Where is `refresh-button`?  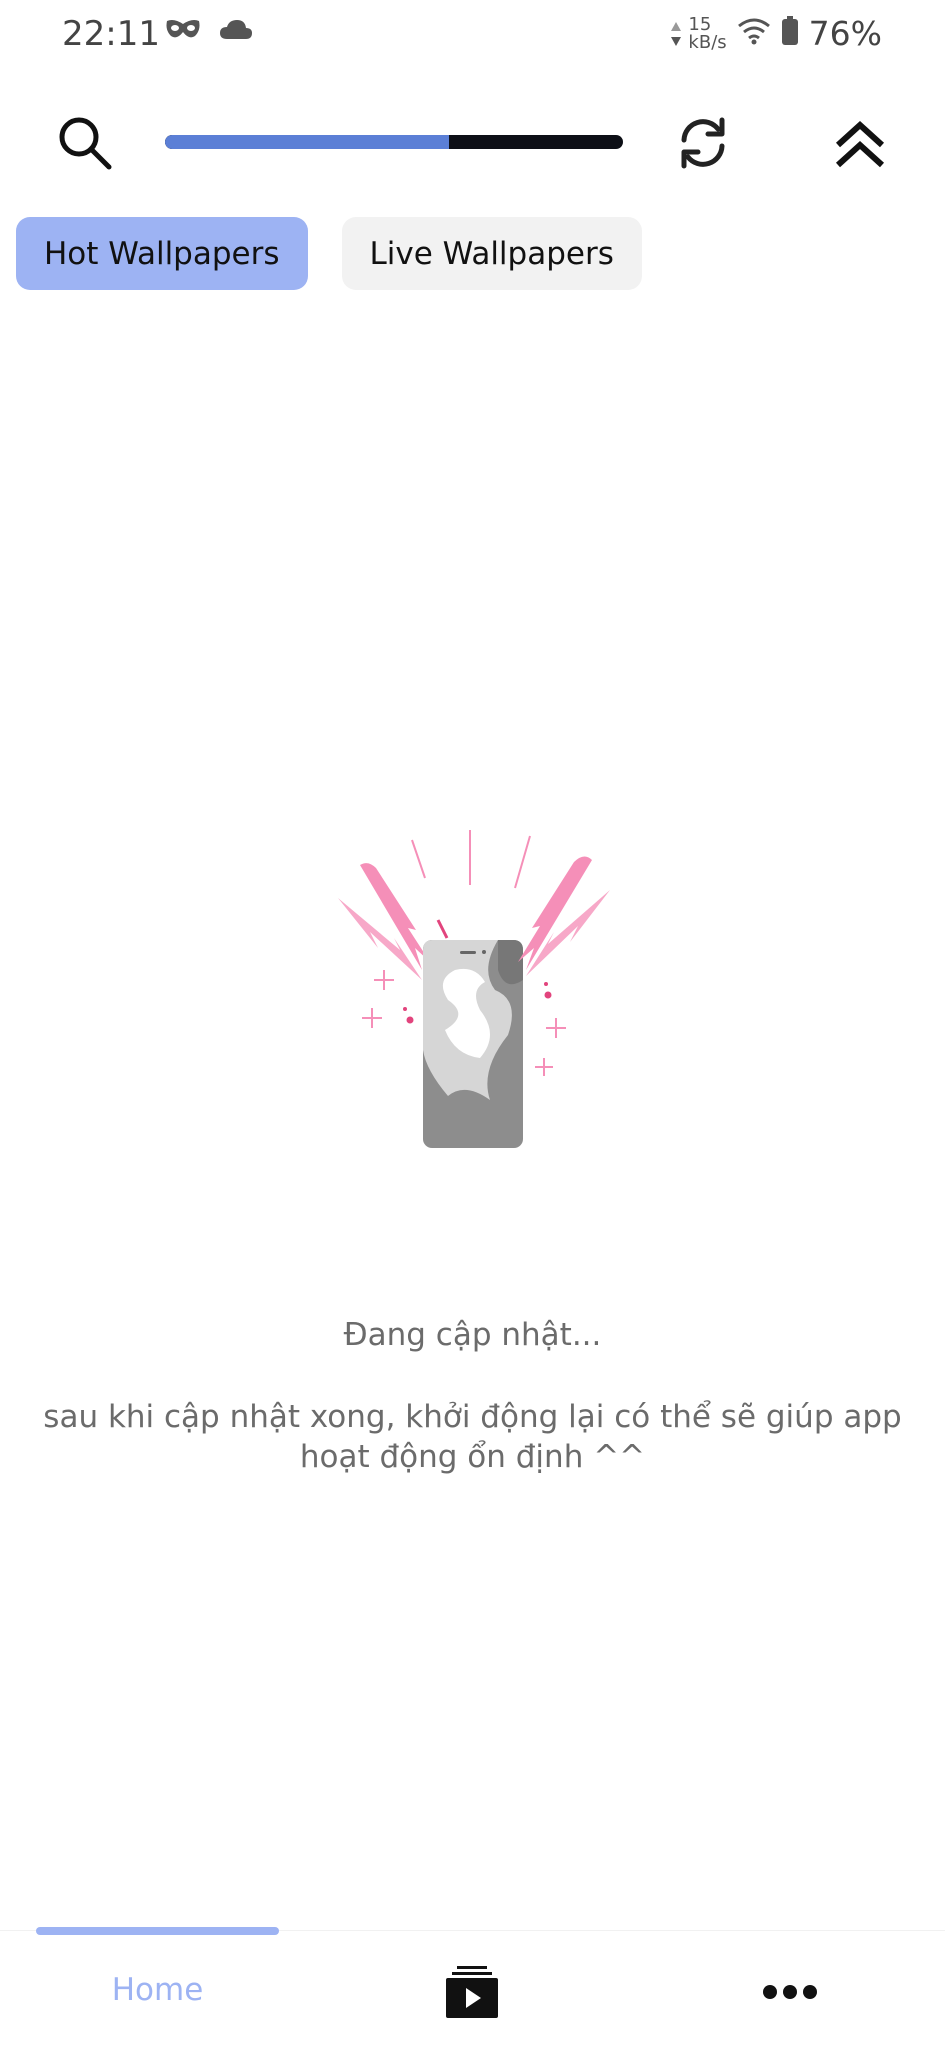
refresh-button is located at coordinates (703, 143).